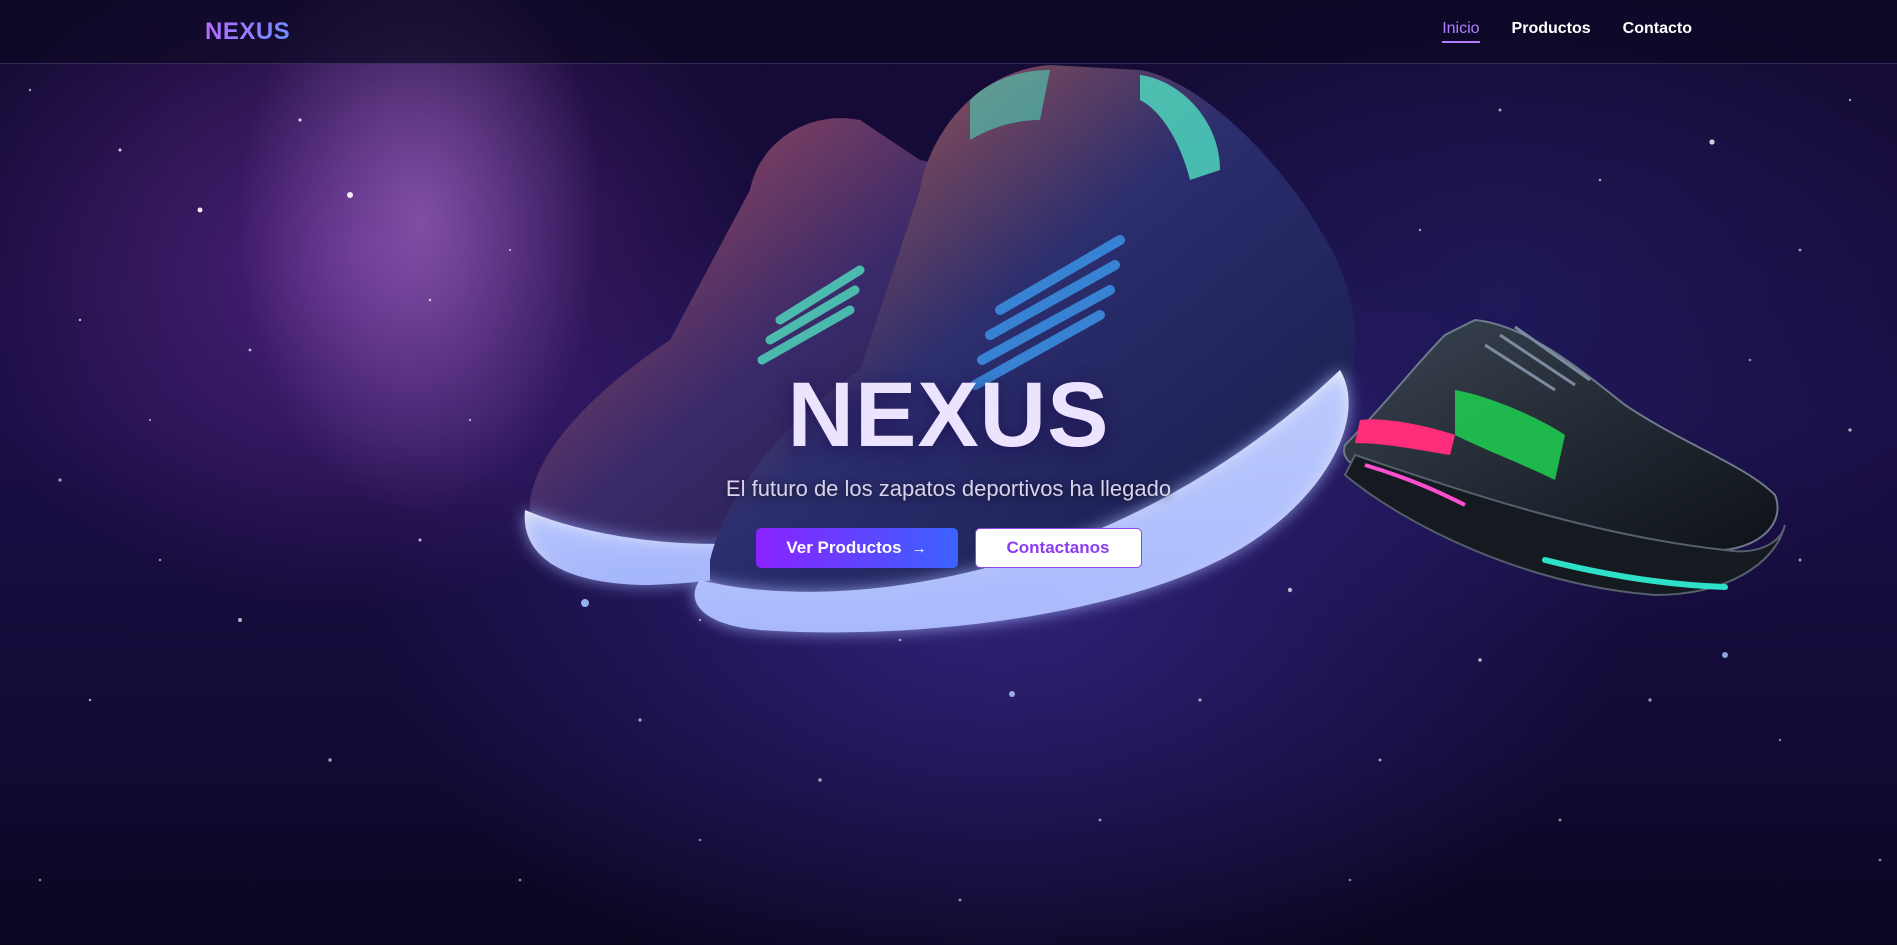 Image resolution: width=1897 pixels, height=945 pixels. Describe the element at coordinates (1058, 548) in the screenshot. I see `contact-button: Contactanos` at that location.